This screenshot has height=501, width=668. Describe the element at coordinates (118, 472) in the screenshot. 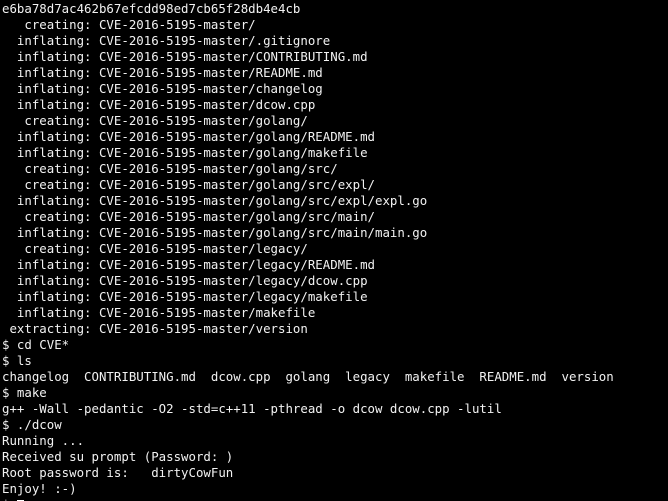

I see `terminal-line: Root password is: dirtyCowFun` at that location.